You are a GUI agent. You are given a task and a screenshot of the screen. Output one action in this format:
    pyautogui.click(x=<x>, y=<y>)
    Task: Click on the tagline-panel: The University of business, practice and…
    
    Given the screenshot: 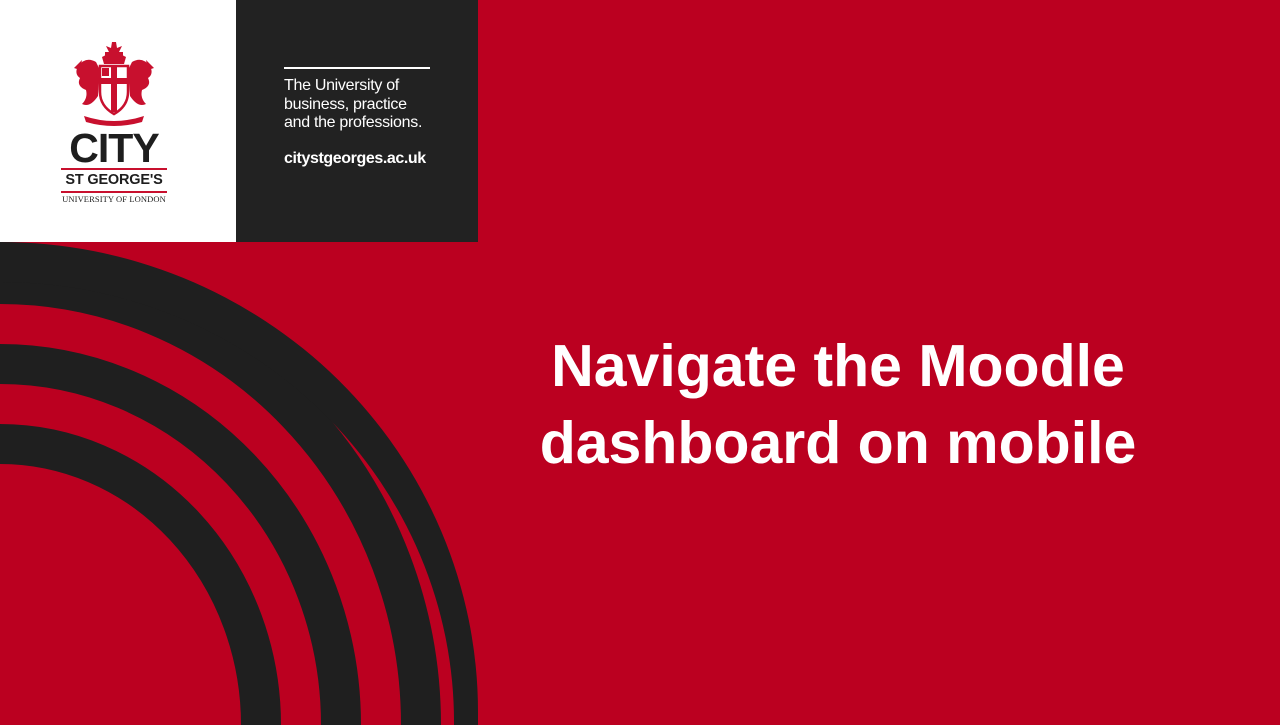 What is the action you would take?
    pyautogui.click(x=357, y=121)
    